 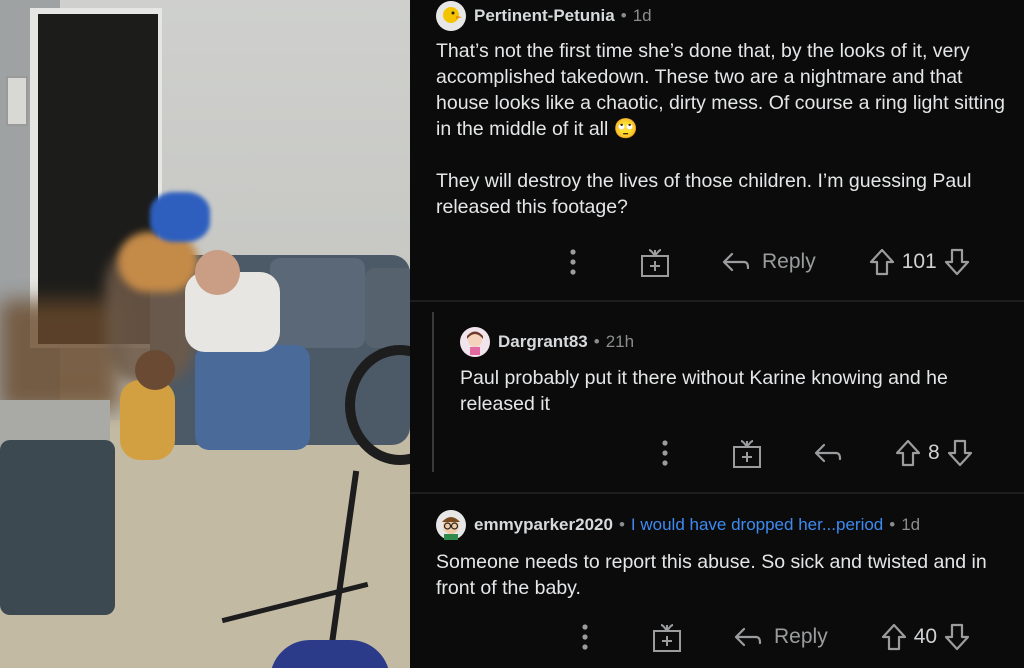 I want to click on person-jeans, so click(x=252, y=397).